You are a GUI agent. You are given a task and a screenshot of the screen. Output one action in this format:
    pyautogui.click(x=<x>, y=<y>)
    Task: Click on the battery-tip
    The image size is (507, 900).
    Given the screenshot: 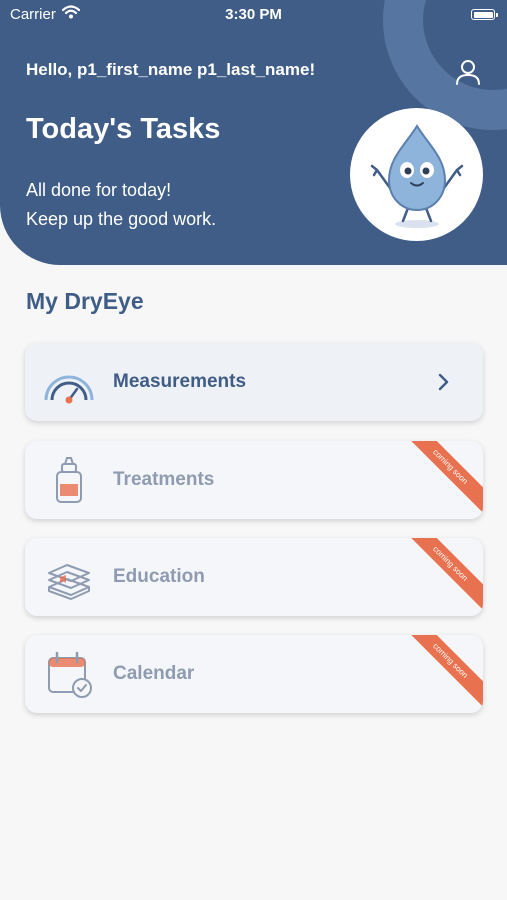 What is the action you would take?
    pyautogui.click(x=497, y=15)
    